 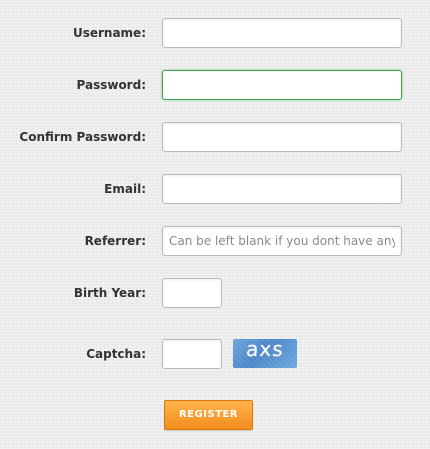 What do you see at coordinates (282, 137) in the screenshot?
I see `confirm-password-input` at bounding box center [282, 137].